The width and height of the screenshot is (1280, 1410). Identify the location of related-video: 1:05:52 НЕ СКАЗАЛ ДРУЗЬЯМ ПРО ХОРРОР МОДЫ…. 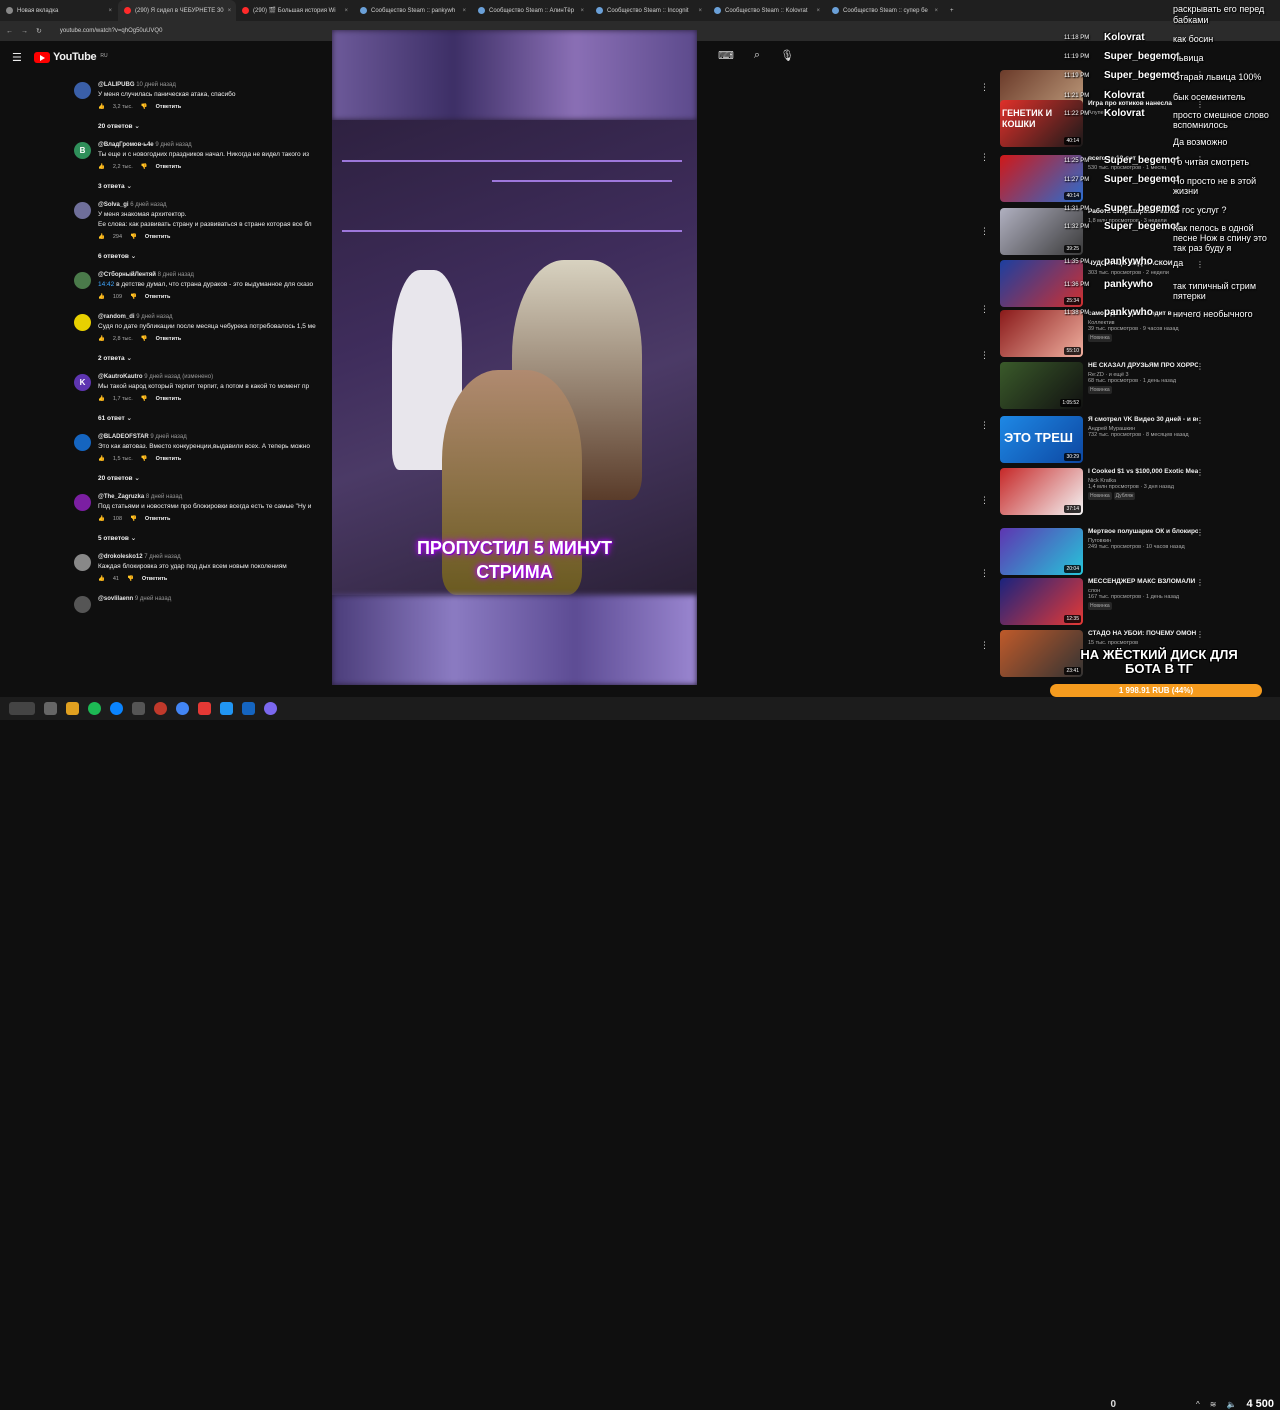
(1140, 388).